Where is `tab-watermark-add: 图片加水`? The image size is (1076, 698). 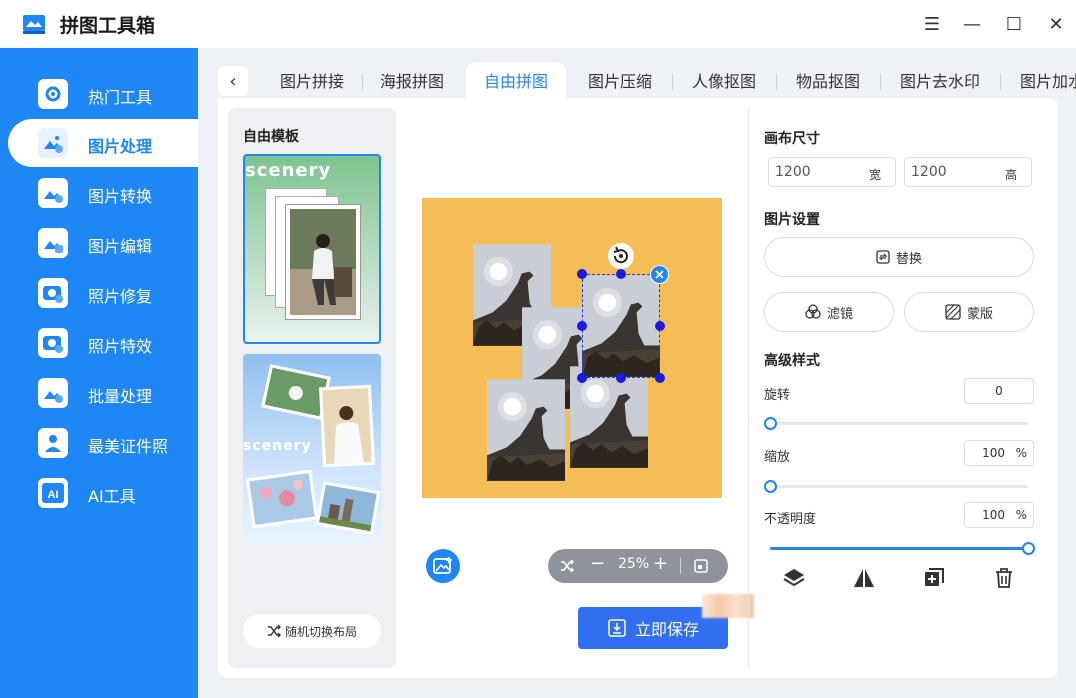
tab-watermark-add: 图片加水 is located at coordinates (1039, 80).